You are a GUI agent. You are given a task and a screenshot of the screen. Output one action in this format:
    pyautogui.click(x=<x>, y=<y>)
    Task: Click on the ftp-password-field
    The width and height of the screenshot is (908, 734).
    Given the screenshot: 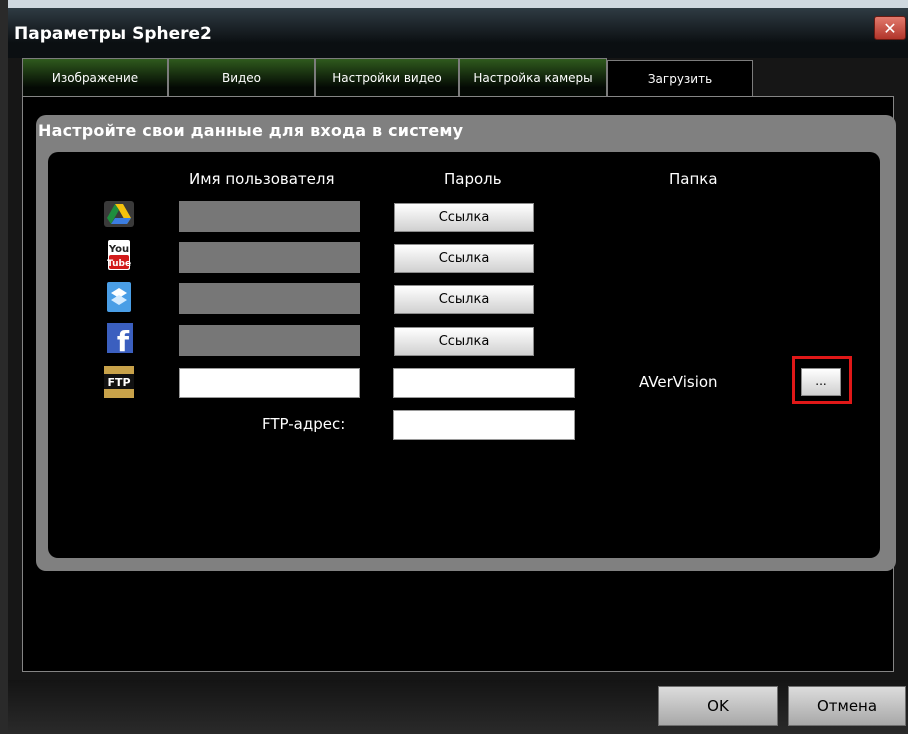 What is the action you would take?
    pyautogui.click(x=484, y=383)
    